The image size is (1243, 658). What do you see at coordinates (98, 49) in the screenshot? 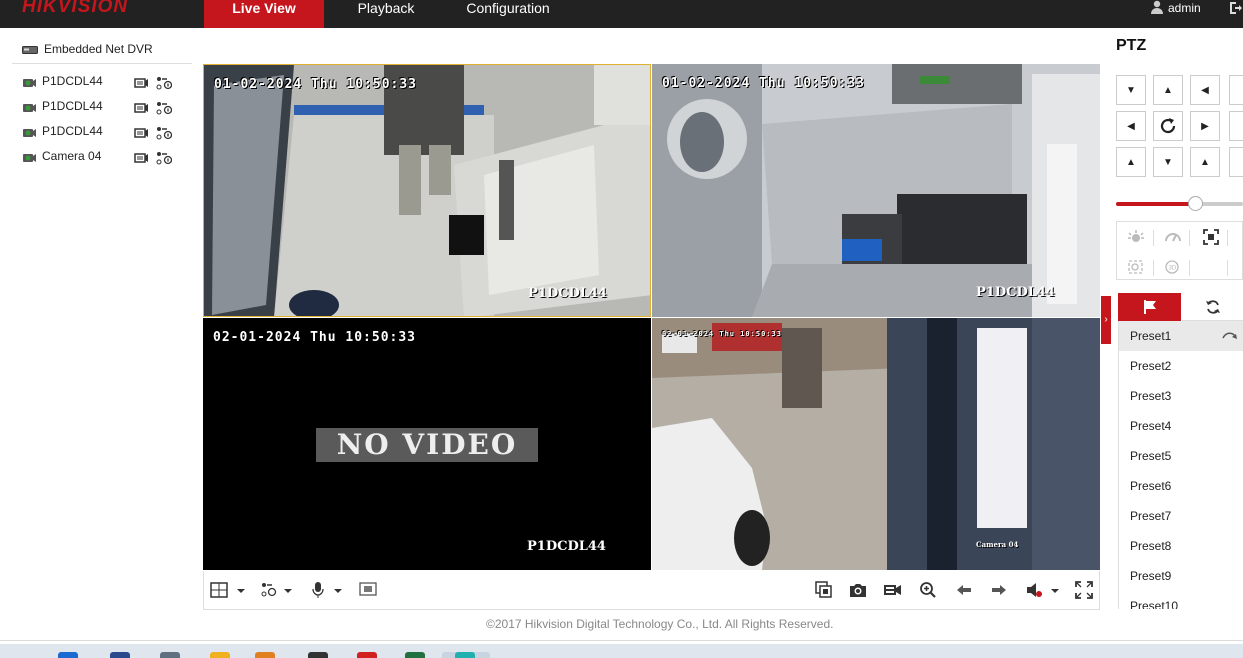
I see `device-name: Embedded Net DVR` at bounding box center [98, 49].